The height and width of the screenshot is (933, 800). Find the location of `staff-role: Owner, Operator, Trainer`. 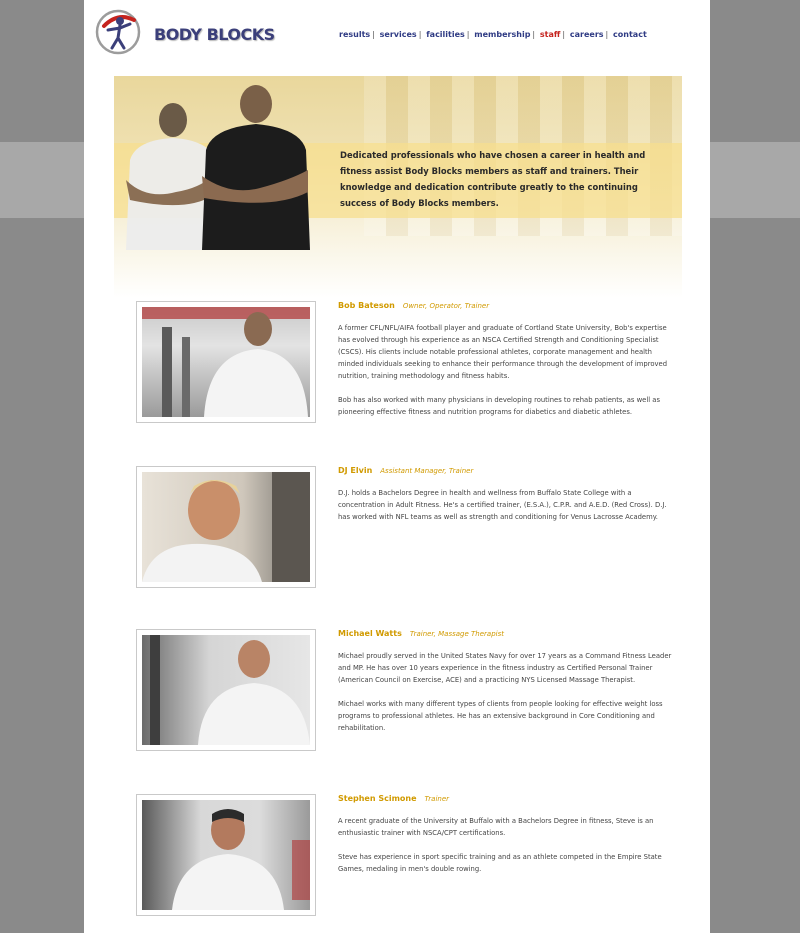

staff-role: Owner, Operator, Trainer is located at coordinates (446, 306).